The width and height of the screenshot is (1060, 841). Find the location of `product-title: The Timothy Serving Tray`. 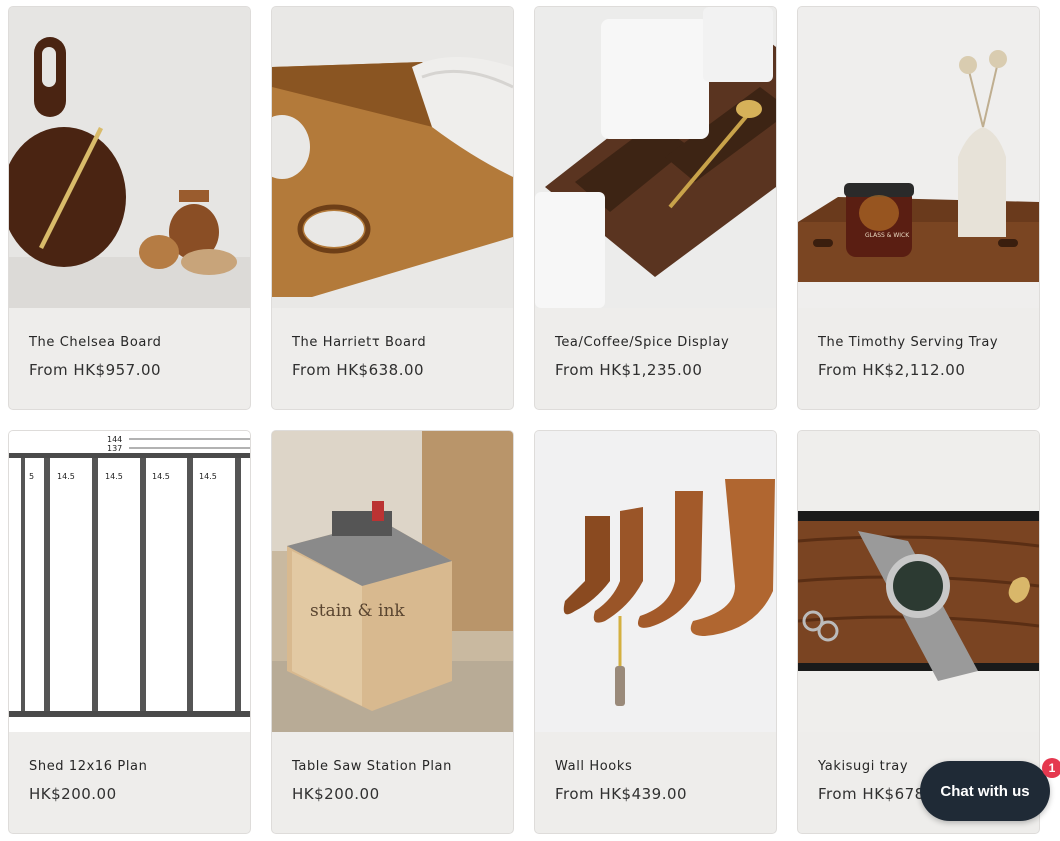

product-title: The Timothy Serving Tray is located at coordinates (908, 342).